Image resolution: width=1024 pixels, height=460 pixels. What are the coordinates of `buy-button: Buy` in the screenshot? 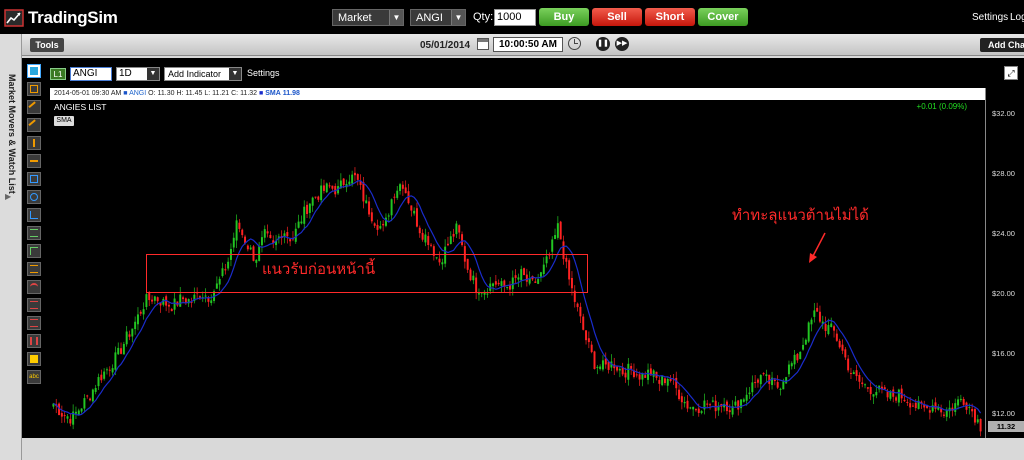 It's located at (564, 17).